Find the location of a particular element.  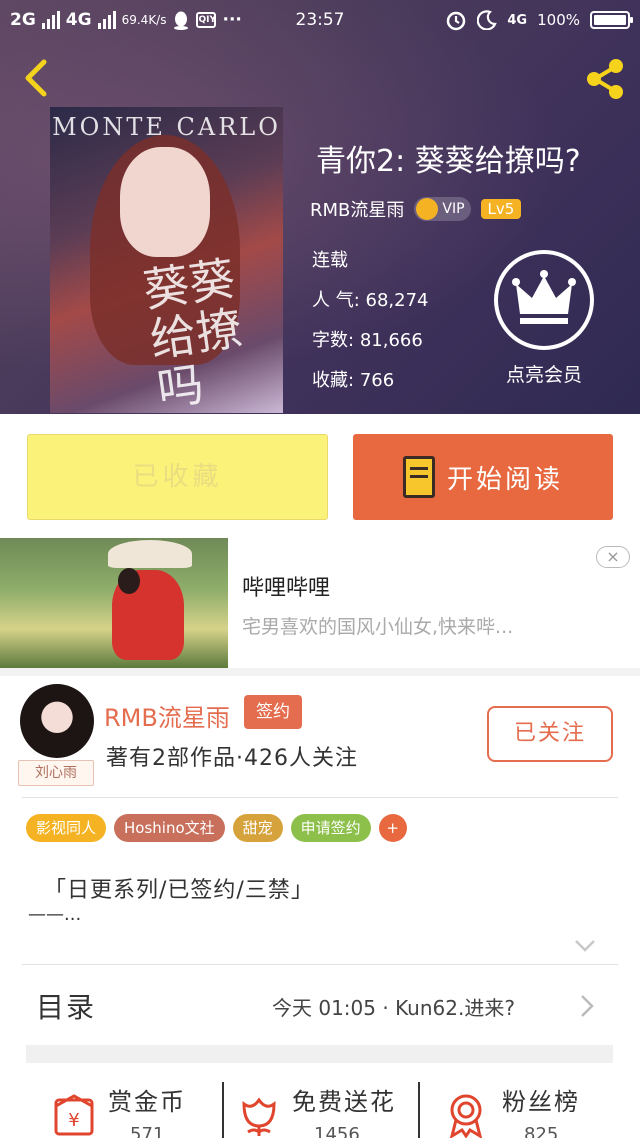

vip-label: VIP is located at coordinates (453, 209).